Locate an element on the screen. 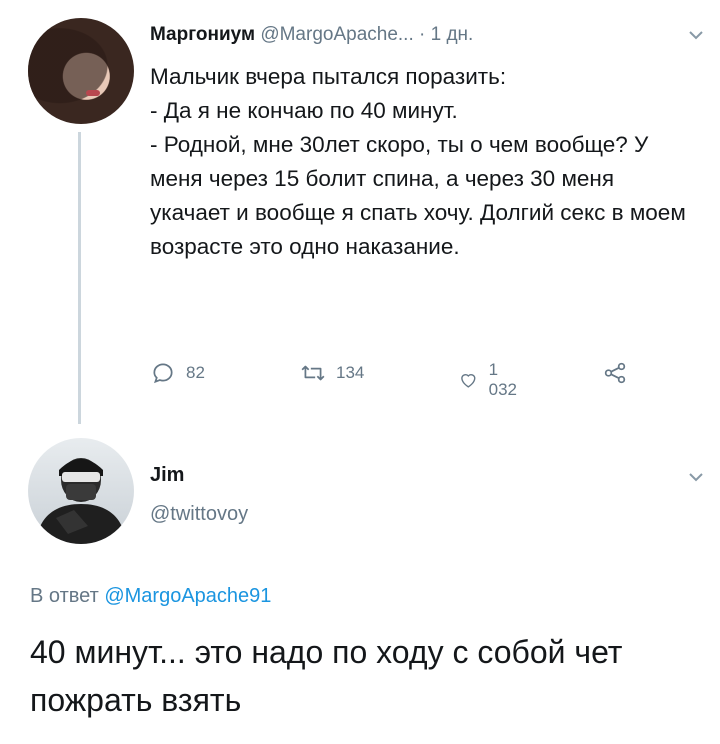 This screenshot has width=720, height=744. reply-prefix: В ответ is located at coordinates (64, 596).